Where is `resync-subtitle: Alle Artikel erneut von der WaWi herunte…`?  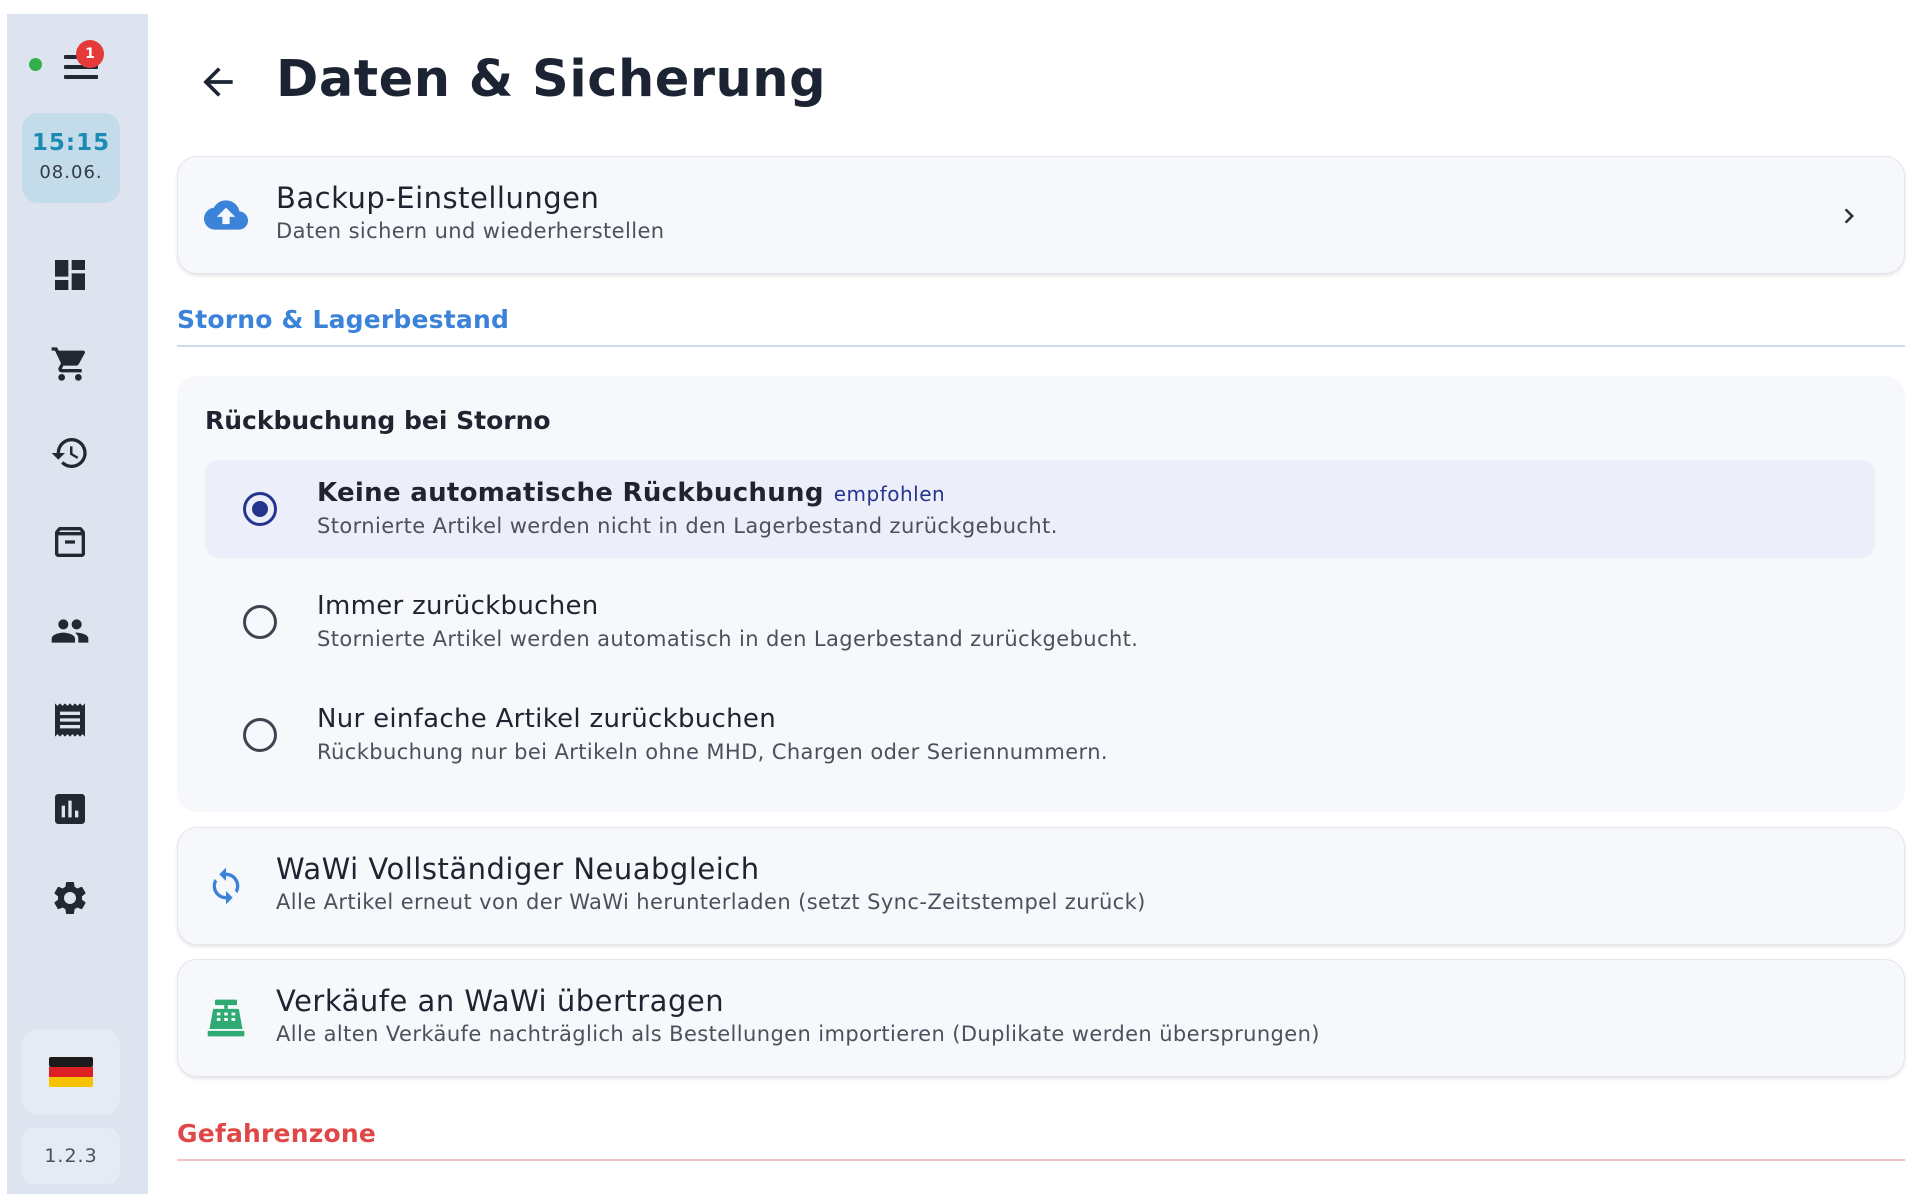
resync-subtitle: Alle Artikel erneut von der WaWi herunte… is located at coordinates (711, 902).